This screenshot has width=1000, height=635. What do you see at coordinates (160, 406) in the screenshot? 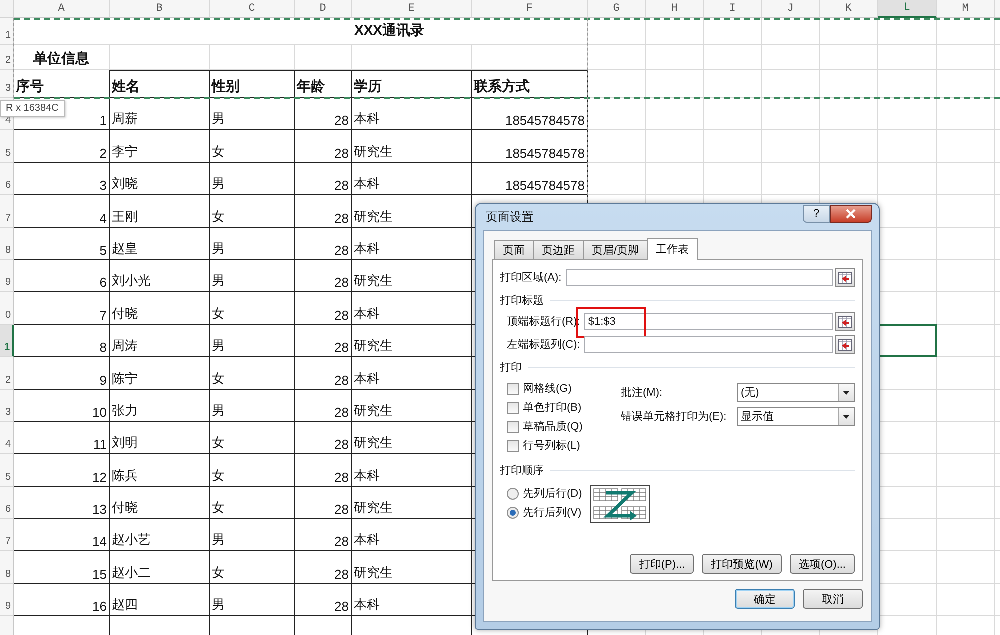
I see `table-cell: 张力` at bounding box center [160, 406].